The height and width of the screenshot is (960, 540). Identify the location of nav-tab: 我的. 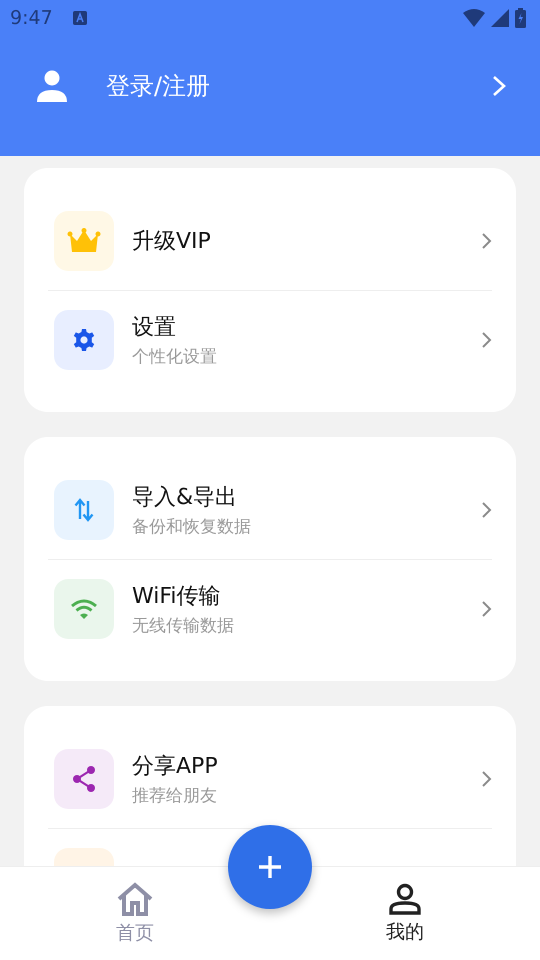
(405, 913).